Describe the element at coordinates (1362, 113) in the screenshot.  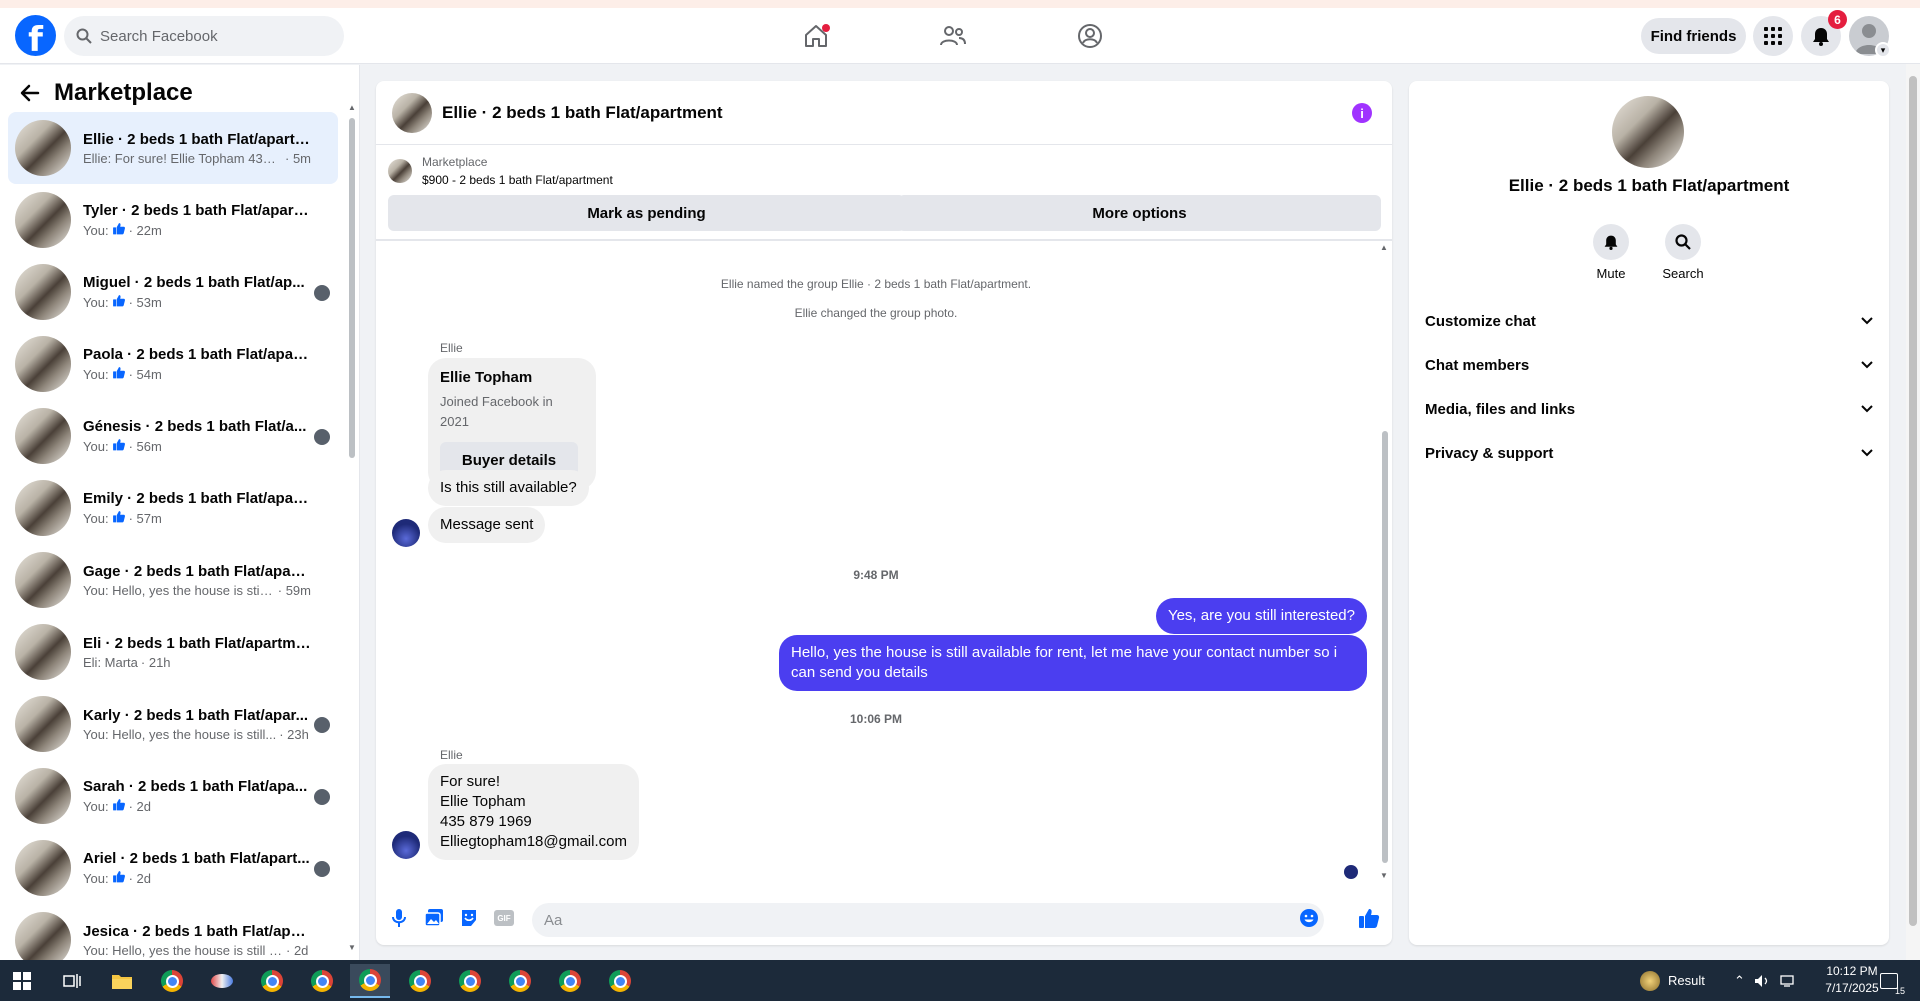
I see `info-icon: i` at that location.